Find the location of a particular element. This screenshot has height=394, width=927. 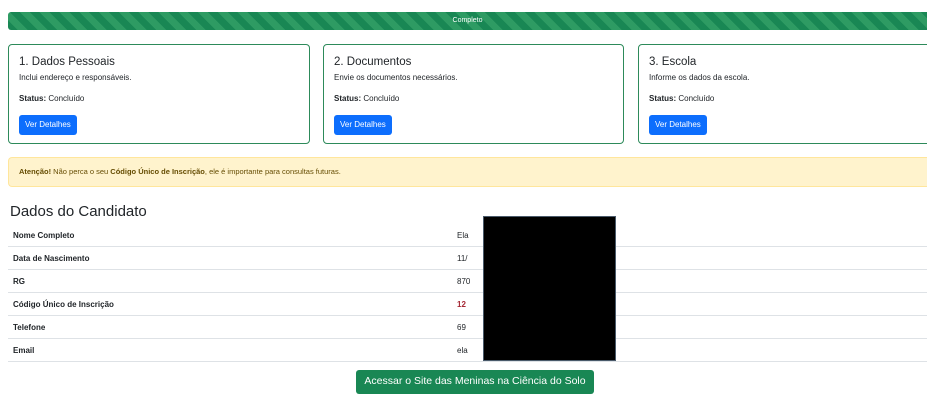

card-title: 1. Dados Pessoais is located at coordinates (67, 62).